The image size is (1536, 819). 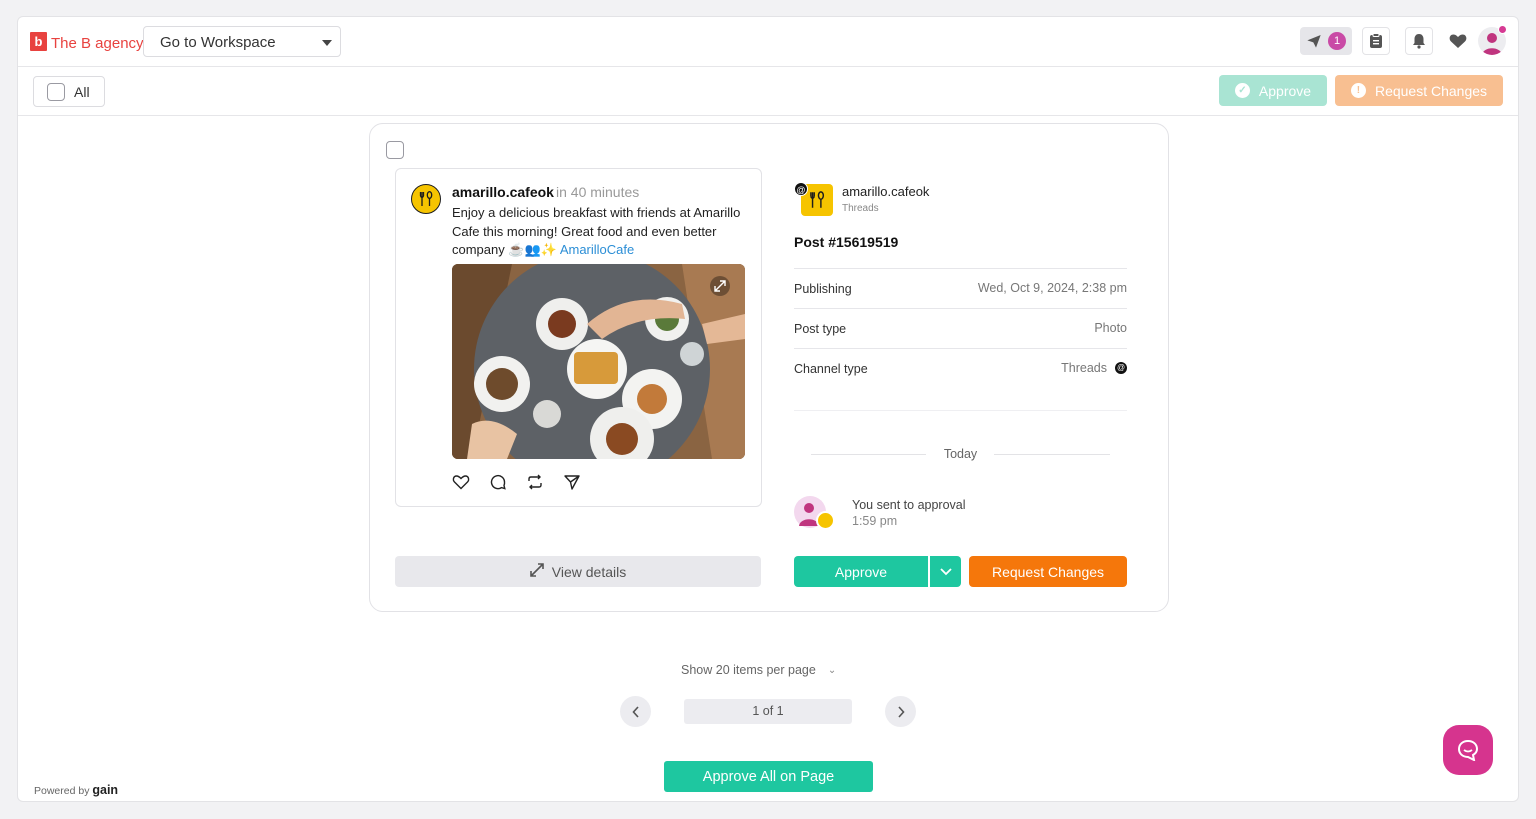 I want to click on next-page-button, so click(x=900, y=711).